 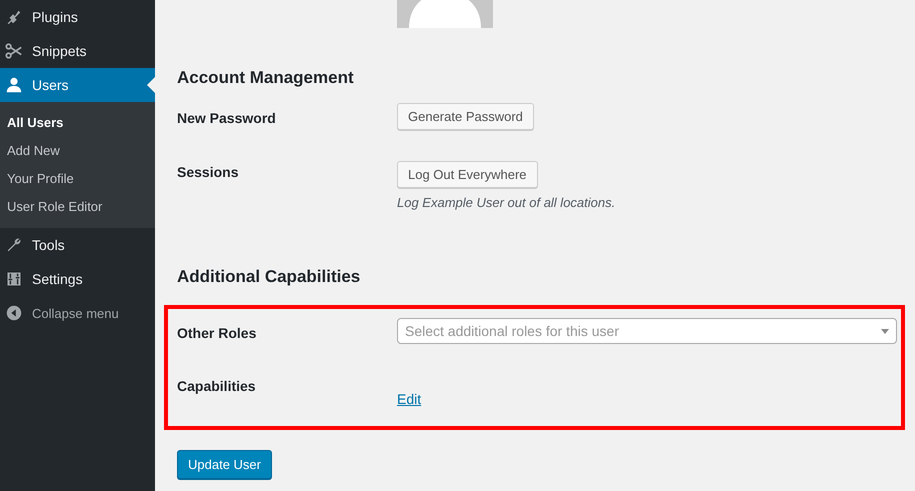 I want to click on field-label: New Password, so click(x=227, y=118).